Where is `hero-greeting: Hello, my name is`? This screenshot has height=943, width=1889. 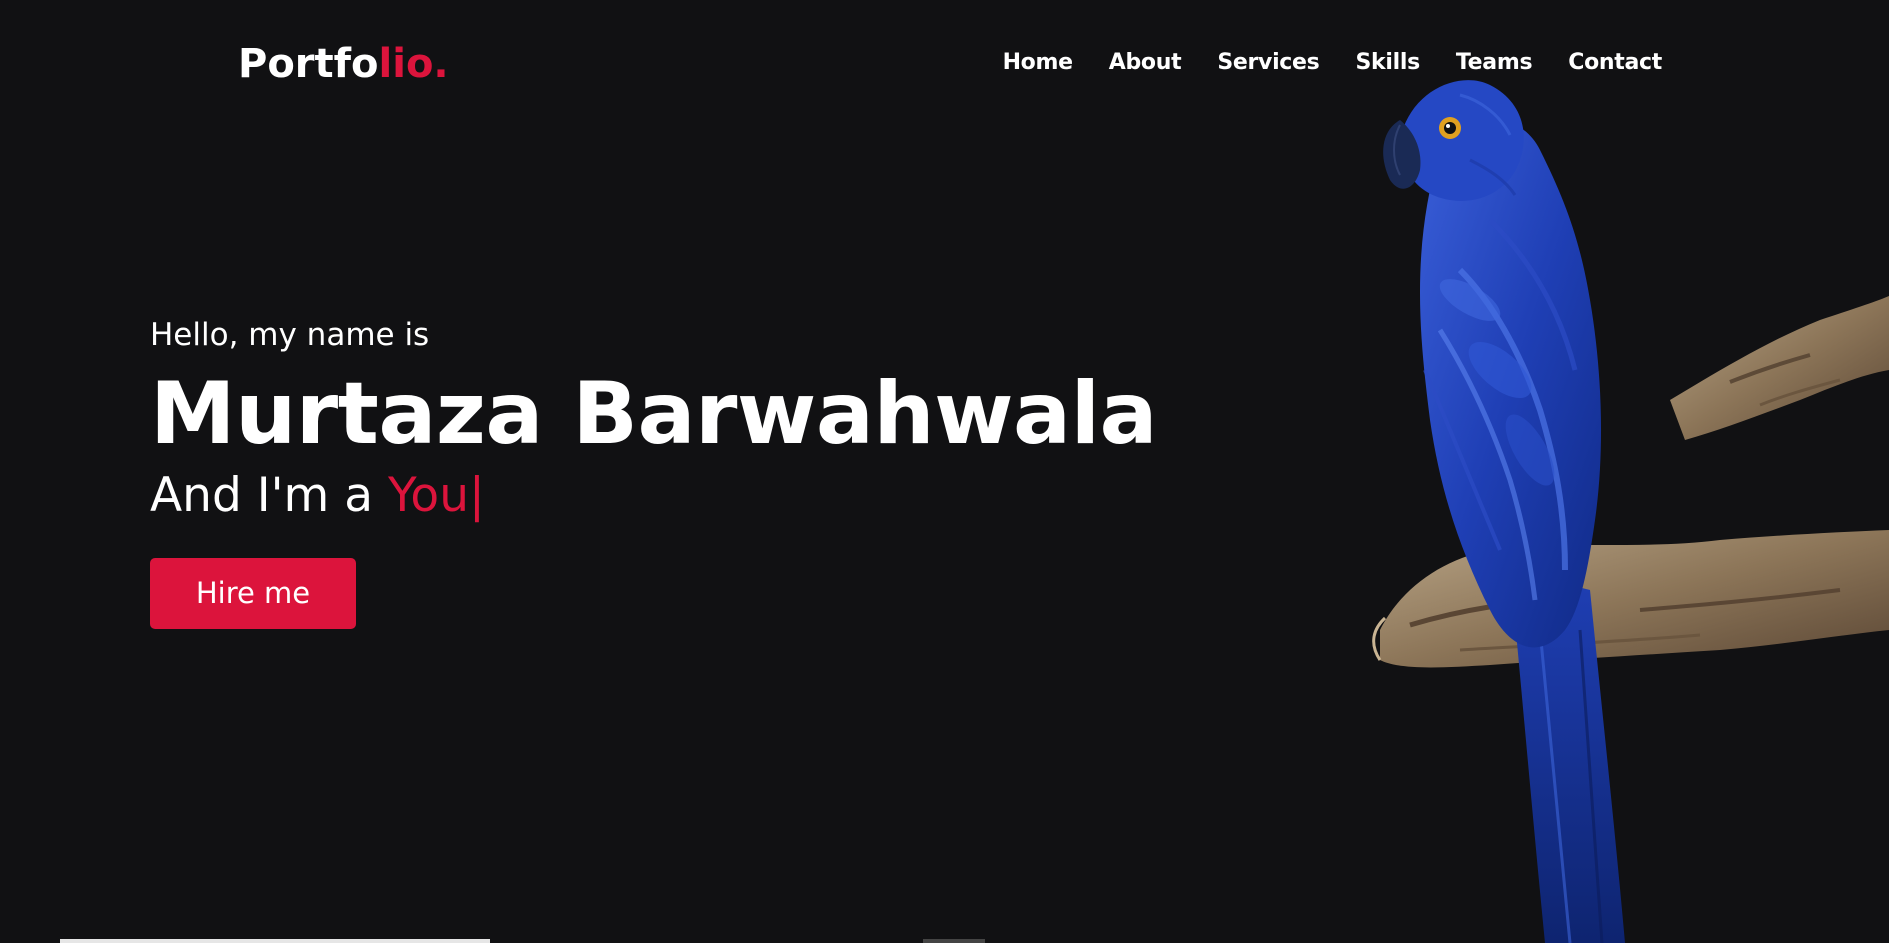
hero-greeting: Hello, my name is is located at coordinates (290, 335).